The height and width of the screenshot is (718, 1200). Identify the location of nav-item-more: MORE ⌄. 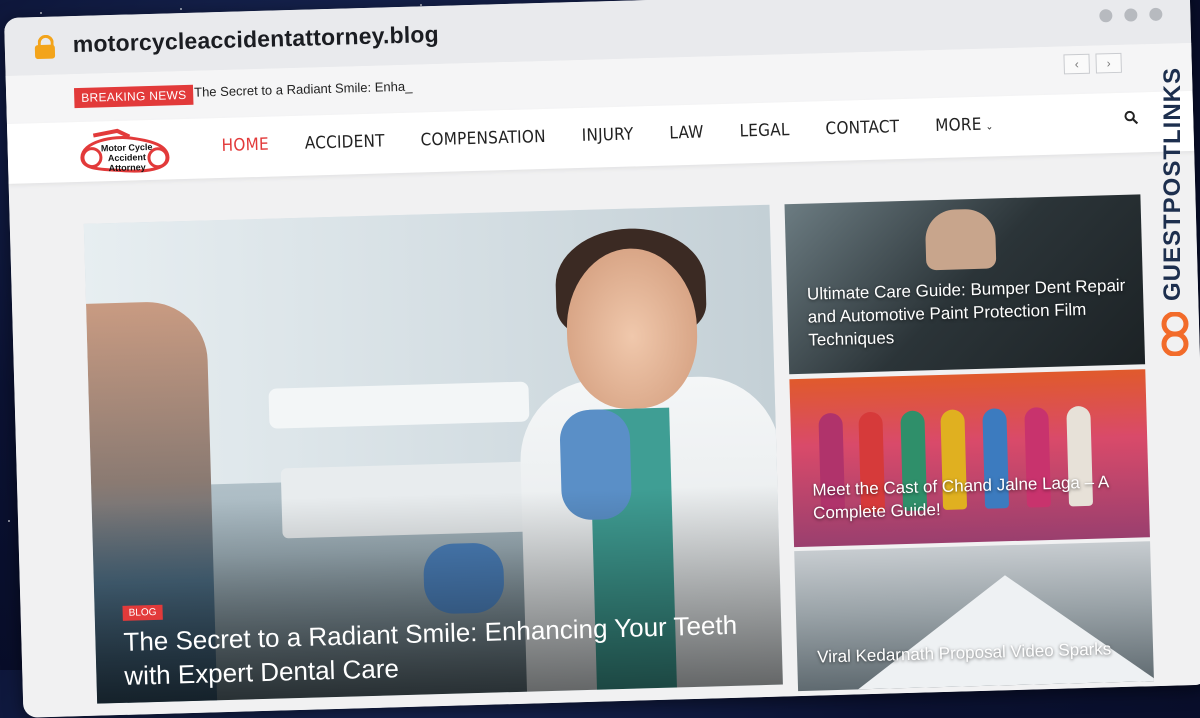
(964, 125).